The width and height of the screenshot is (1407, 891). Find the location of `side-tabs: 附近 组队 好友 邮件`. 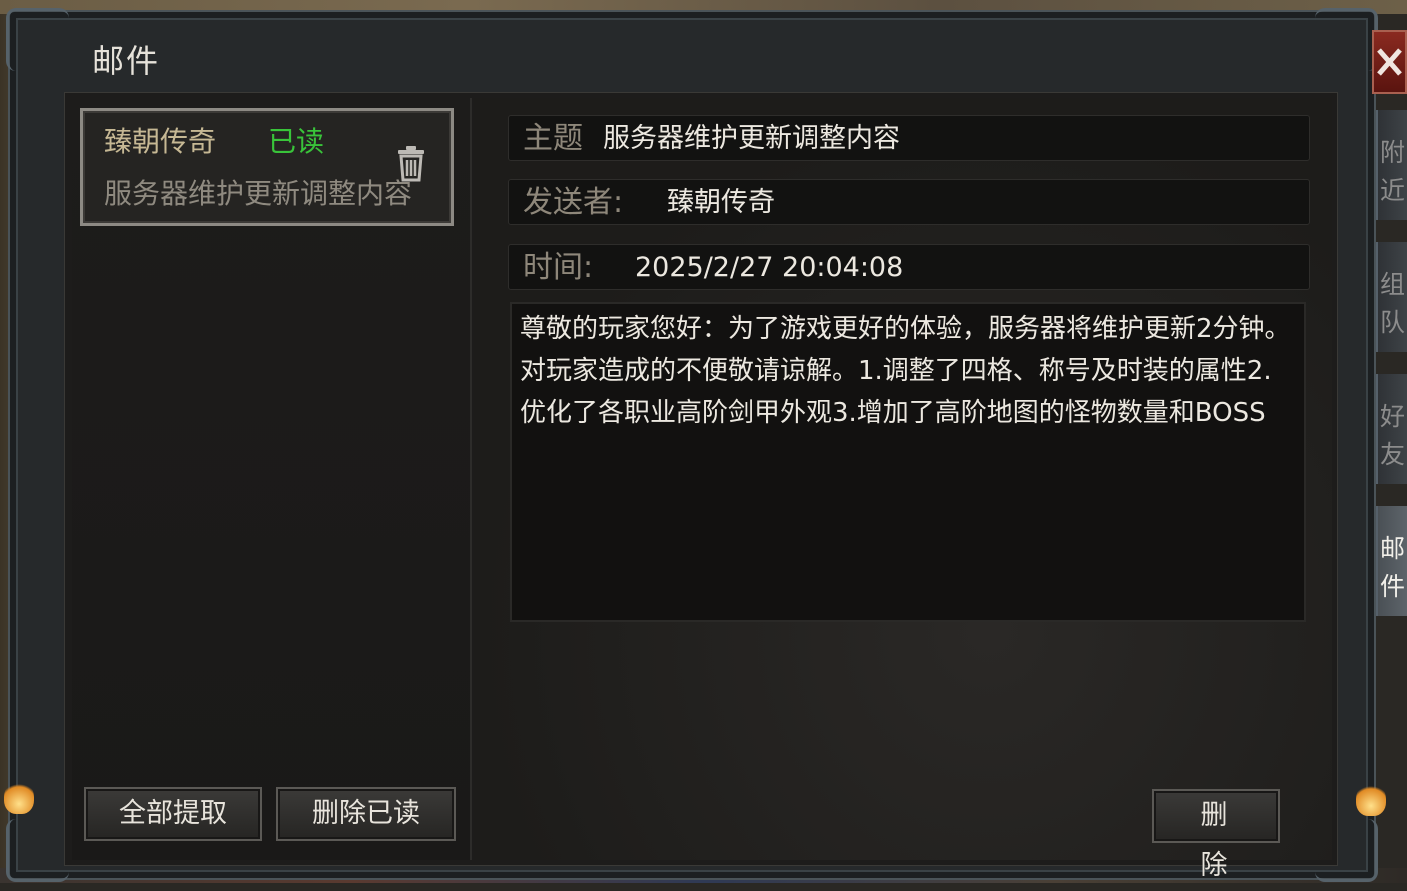

side-tabs: 附近 组队 好友 邮件 is located at coordinates (1391, 390).